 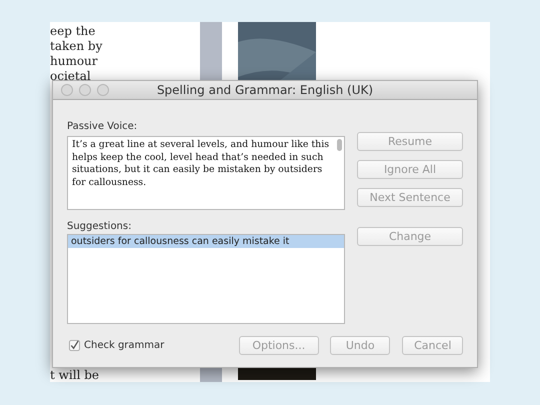 What do you see at coordinates (67, 90) in the screenshot?
I see `close-icon` at bounding box center [67, 90].